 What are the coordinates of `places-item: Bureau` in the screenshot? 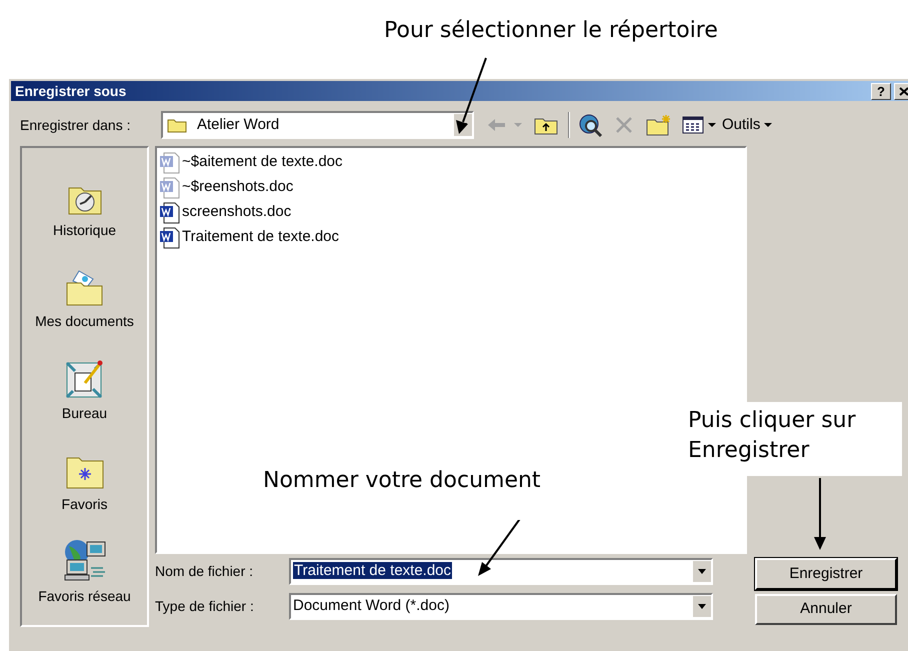 It's located at (84, 396).